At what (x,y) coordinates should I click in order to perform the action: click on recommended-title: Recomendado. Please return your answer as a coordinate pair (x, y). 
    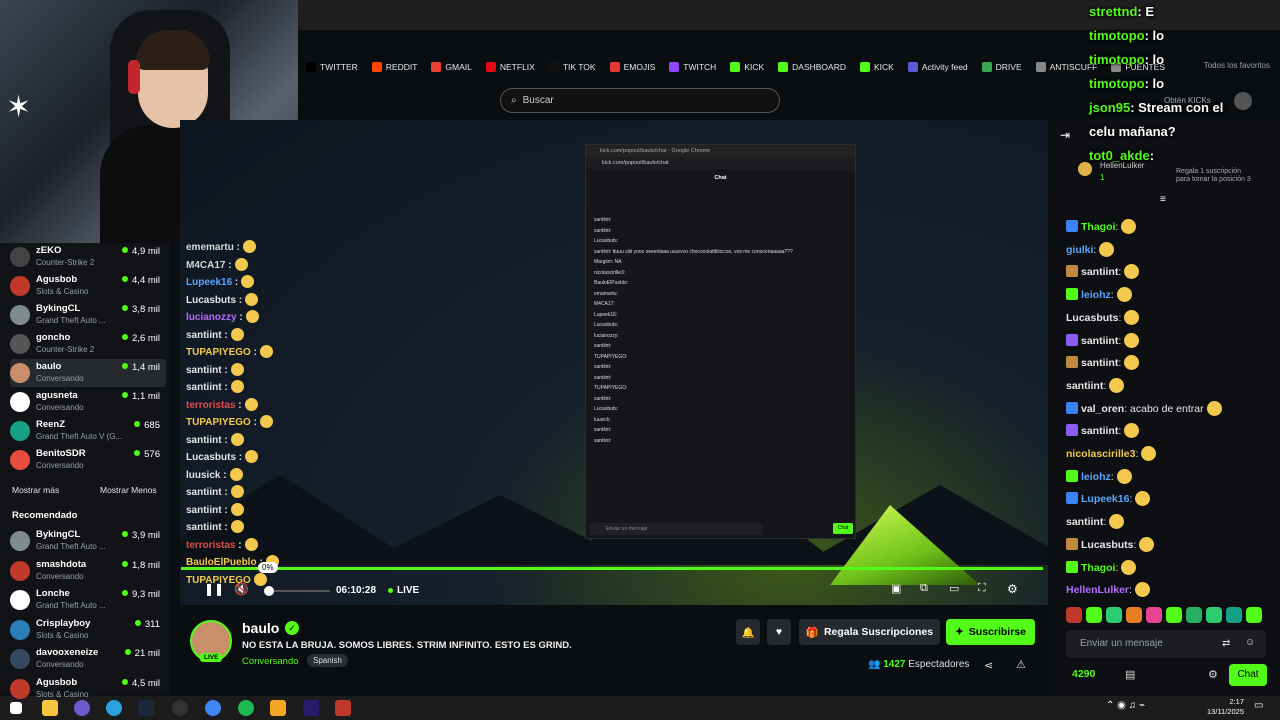
    Looking at the image, I should click on (45, 515).